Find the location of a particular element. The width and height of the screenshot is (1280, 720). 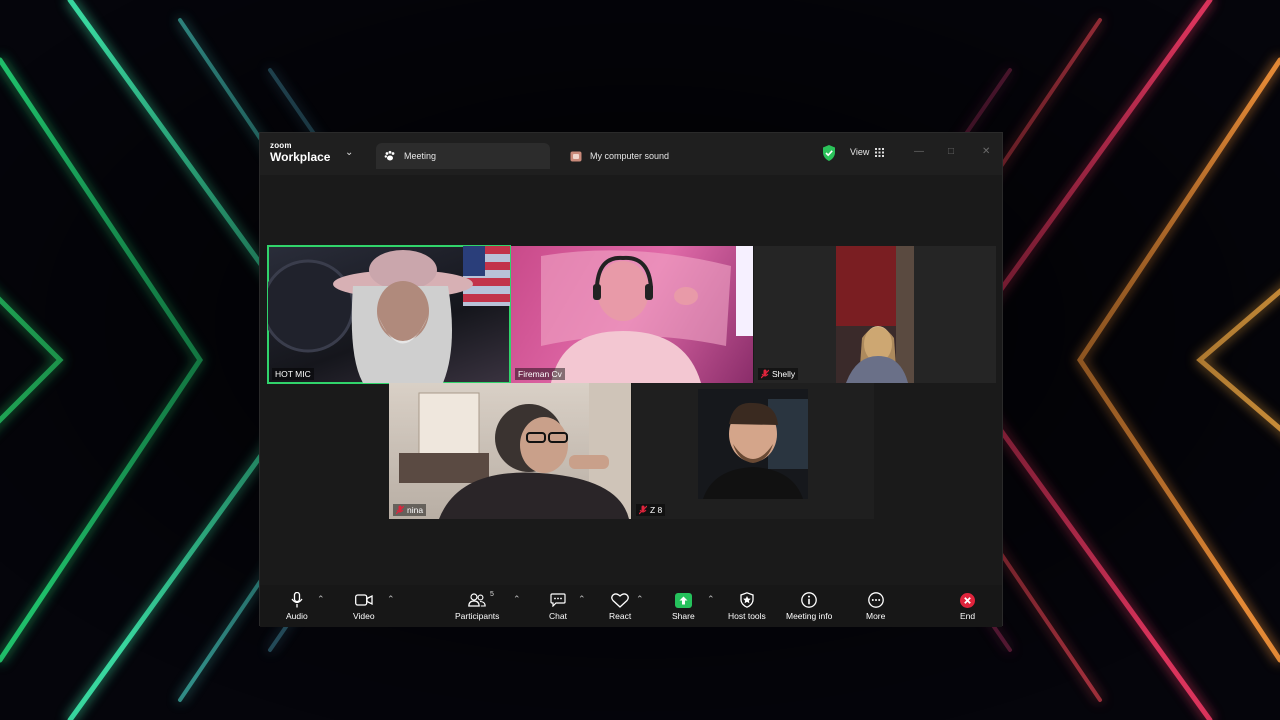

end-meeting-button: End is located at coordinates (967, 605).